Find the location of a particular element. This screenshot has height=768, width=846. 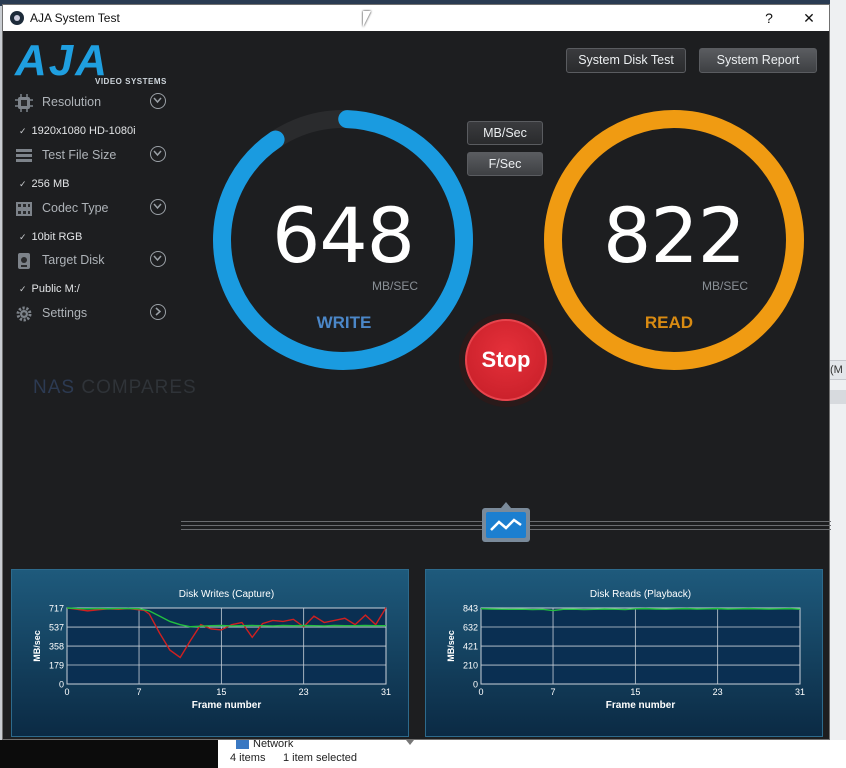

y-tick-label: 421 is located at coordinates (470, 647).